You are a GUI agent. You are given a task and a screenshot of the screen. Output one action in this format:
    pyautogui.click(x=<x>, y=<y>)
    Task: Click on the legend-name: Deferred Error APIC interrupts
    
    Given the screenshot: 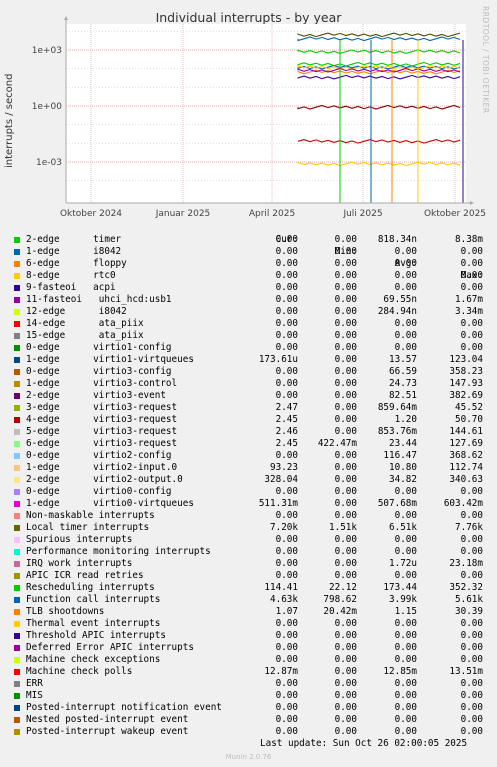 What is the action you would take?
    pyautogui.click(x=110, y=647)
    